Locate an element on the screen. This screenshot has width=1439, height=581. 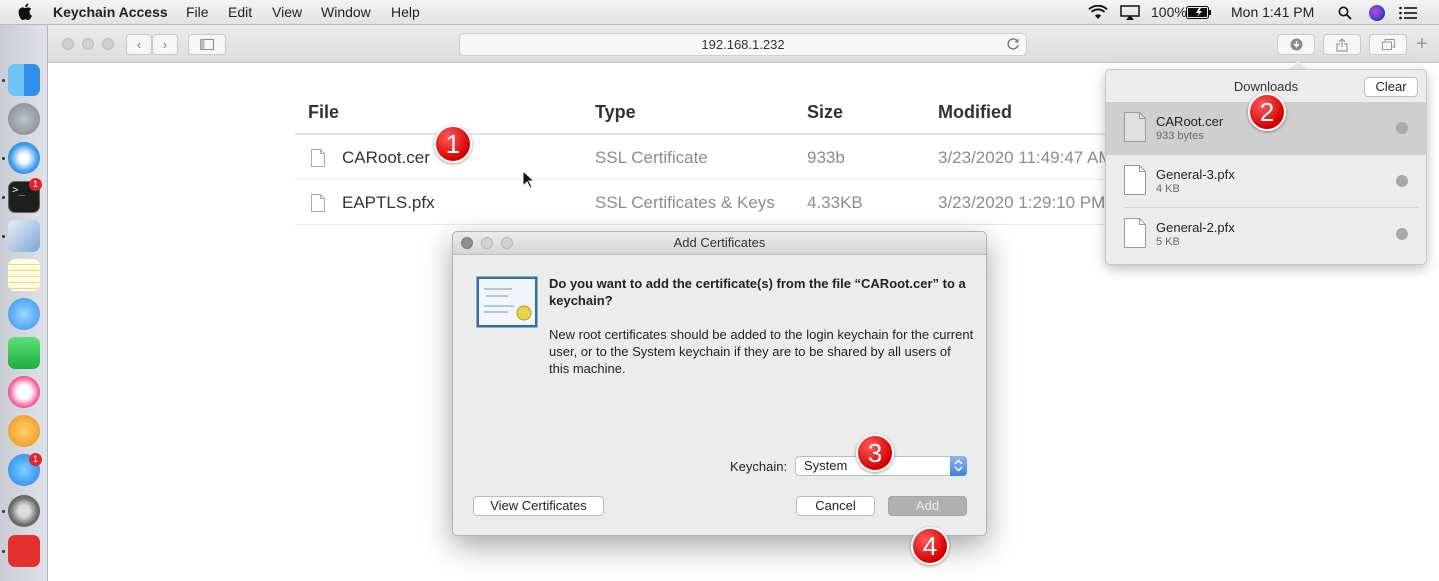
finder-icon is located at coordinates (24, 80).